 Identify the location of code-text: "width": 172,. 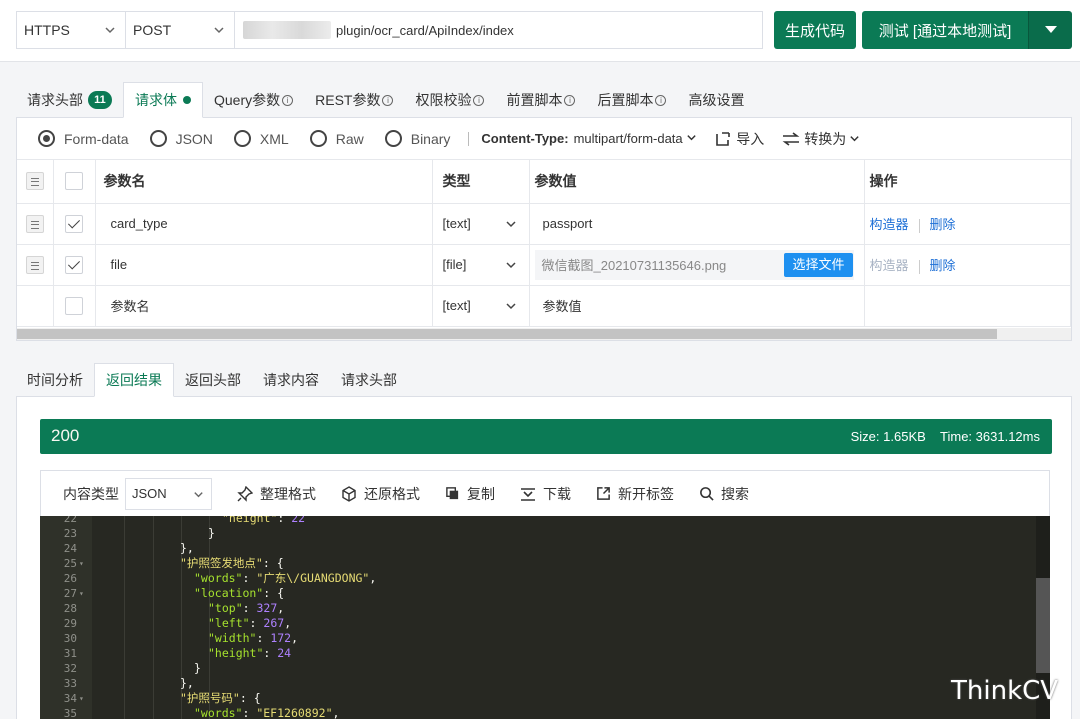
(253, 638).